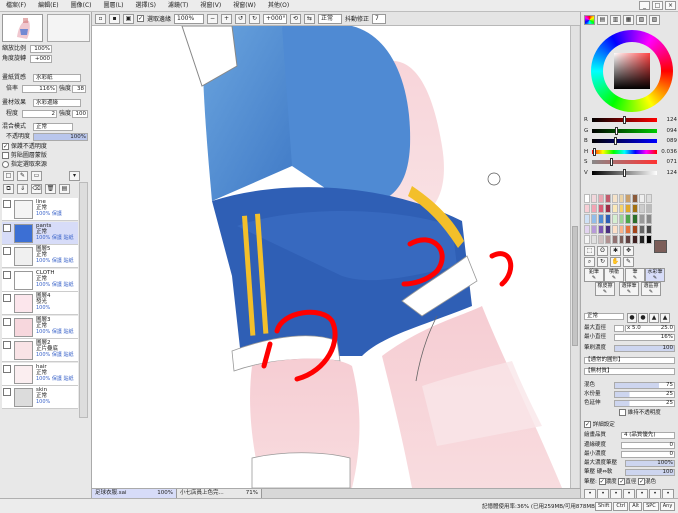 The width and height of the screenshot is (678, 513). Describe the element at coordinates (643, 318) in the screenshot. I see `brush-shape-2: ●` at that location.